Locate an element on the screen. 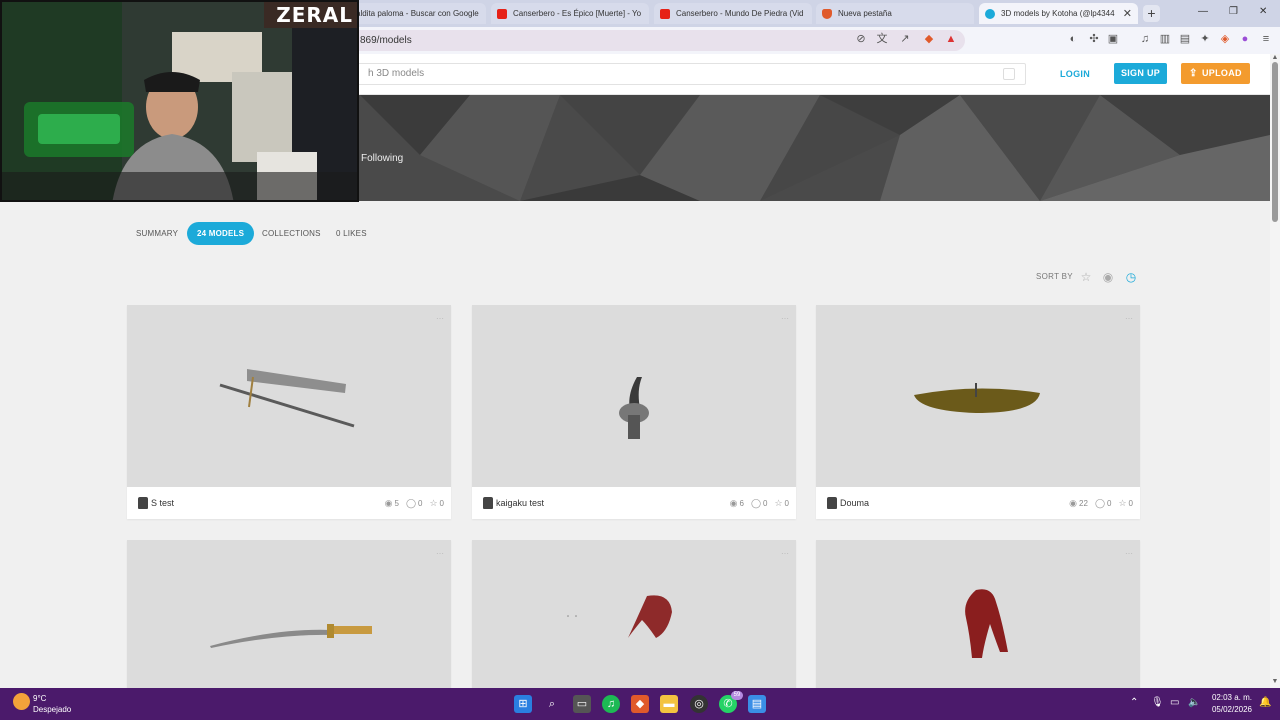 The image size is (1280, 720). model-card: ⋯ Douma ◉ 22 ◯ 0 ☆ 0 is located at coordinates (978, 412).